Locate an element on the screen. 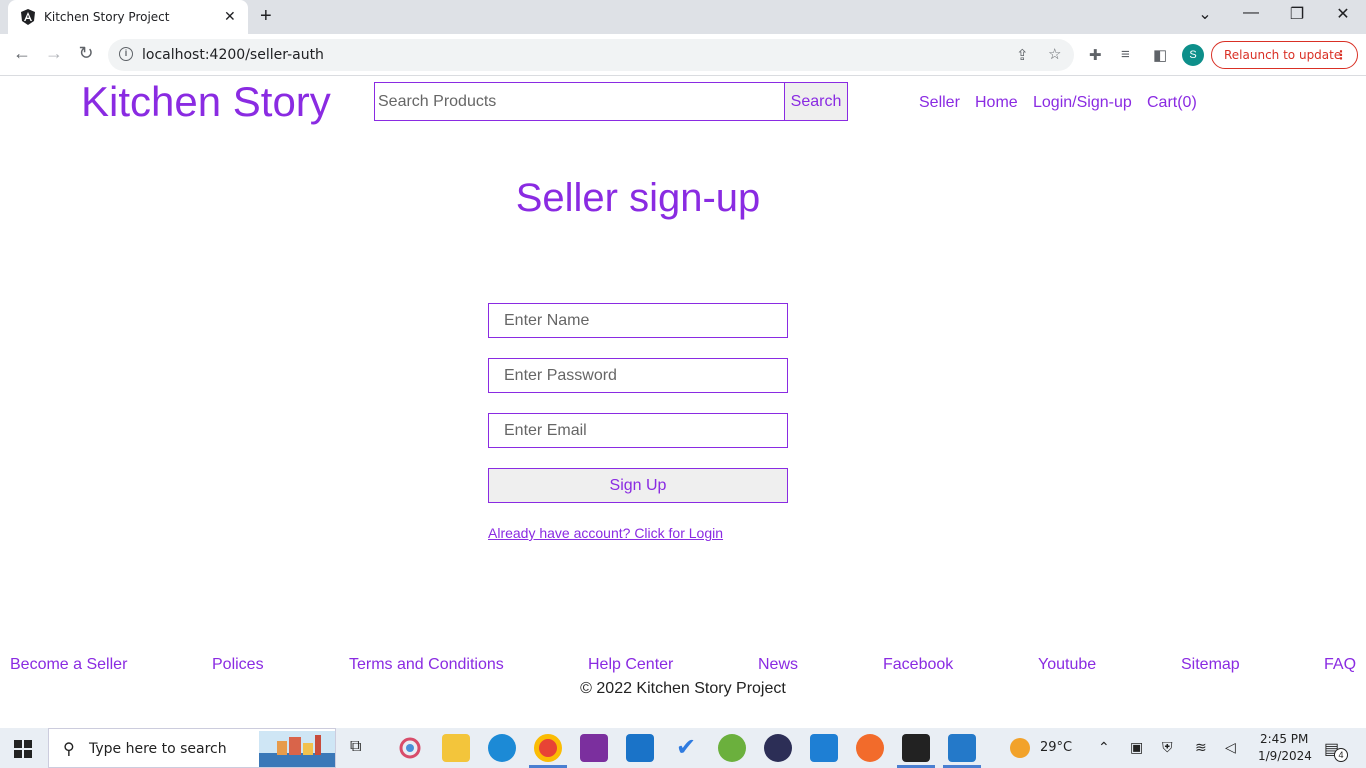  chrome-icon is located at coordinates (548, 748).